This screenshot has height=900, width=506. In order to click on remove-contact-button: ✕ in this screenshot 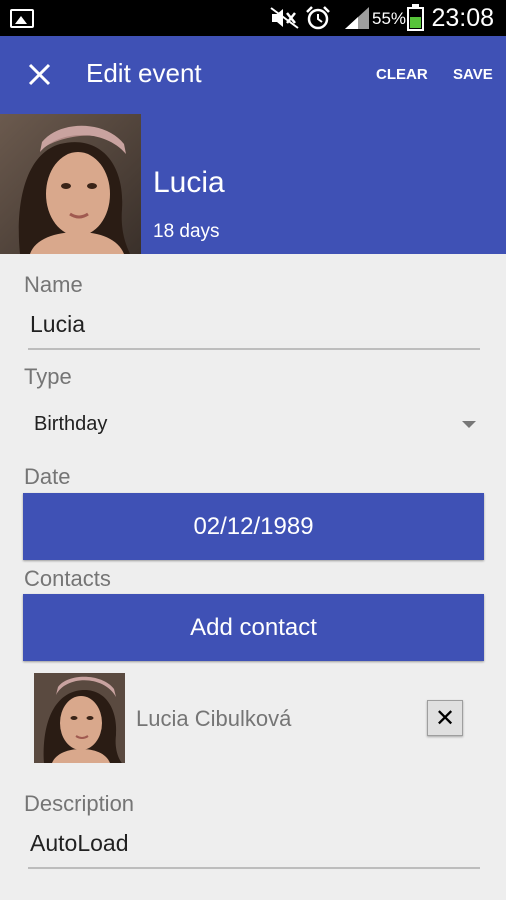, I will do `click(445, 718)`.